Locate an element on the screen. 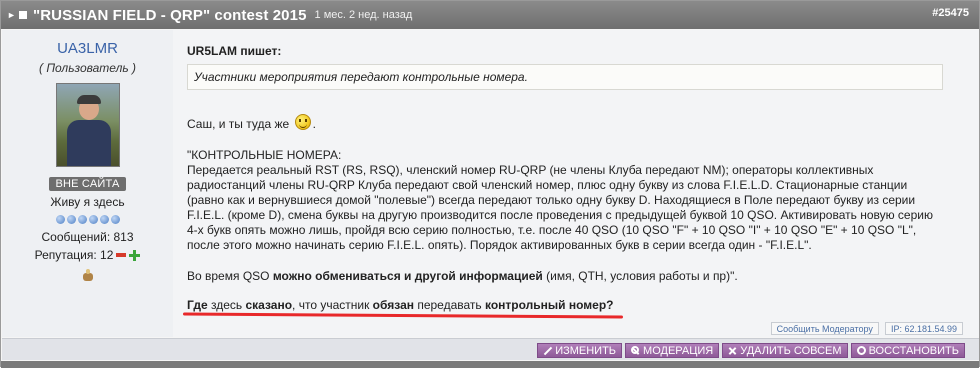  reply-end: . is located at coordinates (314, 124).